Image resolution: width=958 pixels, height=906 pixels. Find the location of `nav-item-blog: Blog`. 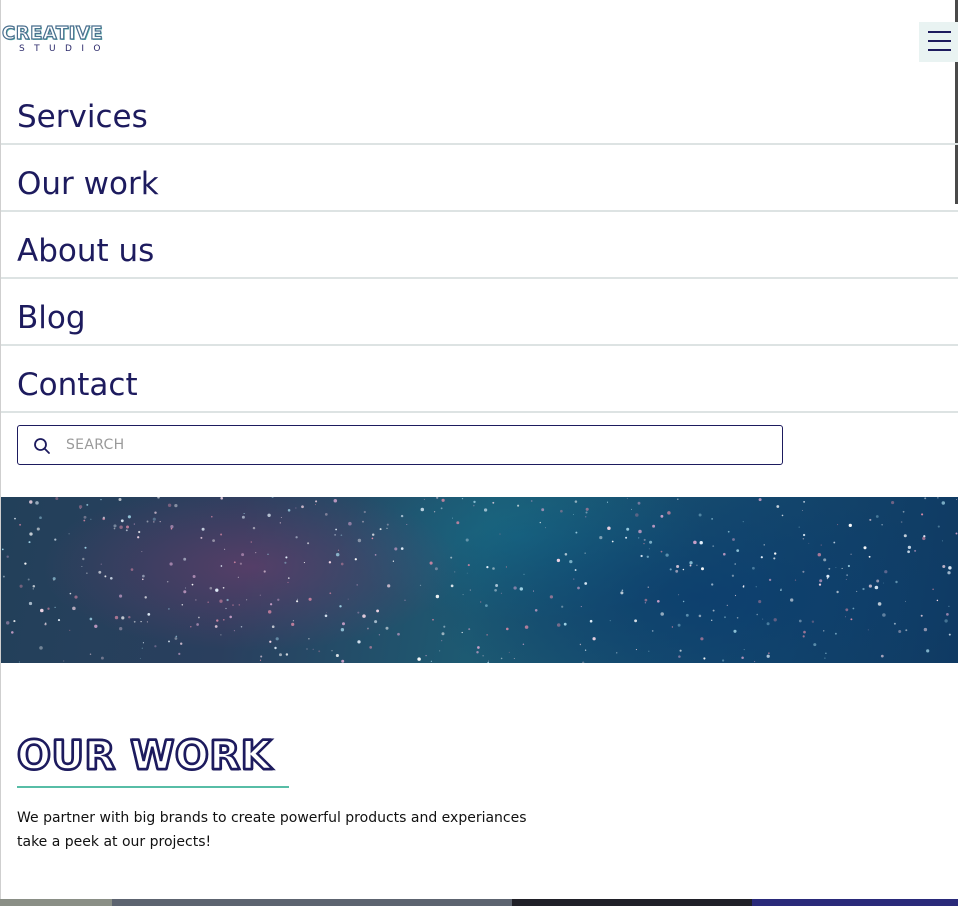

nav-item-blog: Blog is located at coordinates (479, 312).